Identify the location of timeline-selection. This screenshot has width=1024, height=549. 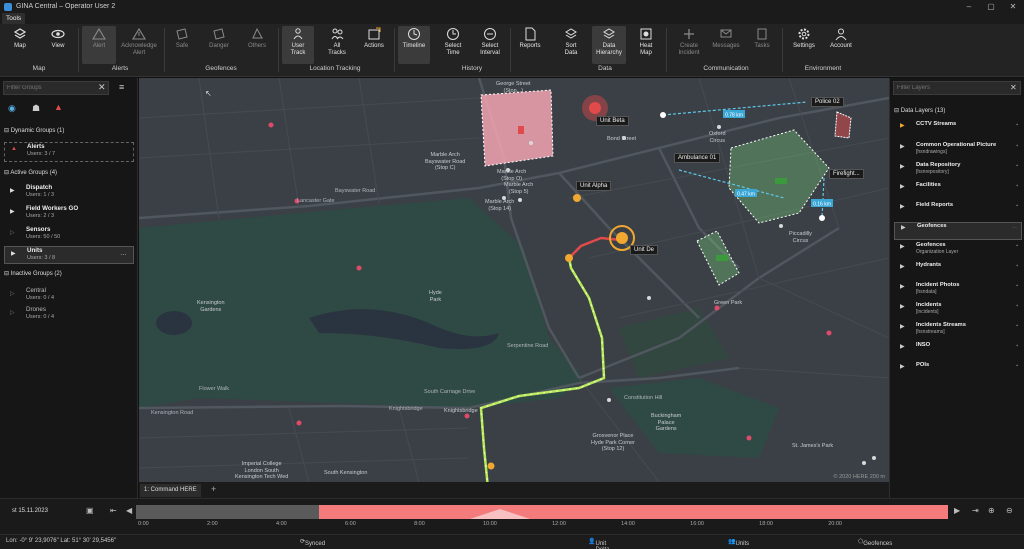
(633, 512).